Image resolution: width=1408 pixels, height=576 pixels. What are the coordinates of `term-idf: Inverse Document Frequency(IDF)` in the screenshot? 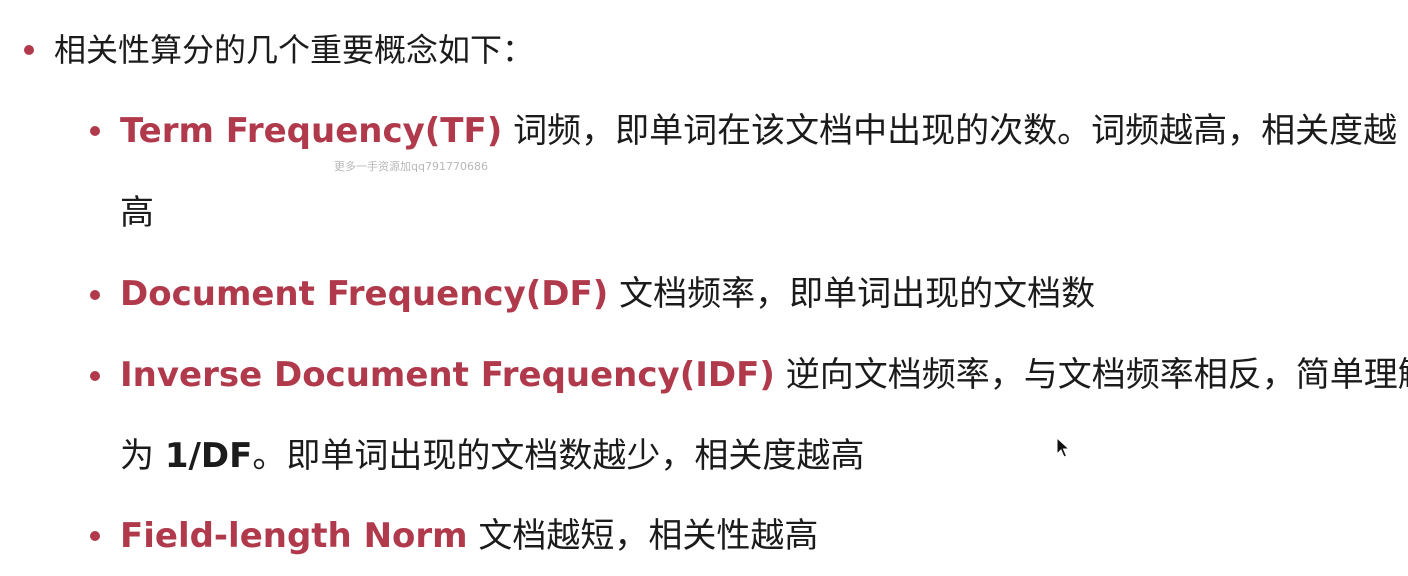 It's located at (447, 375).